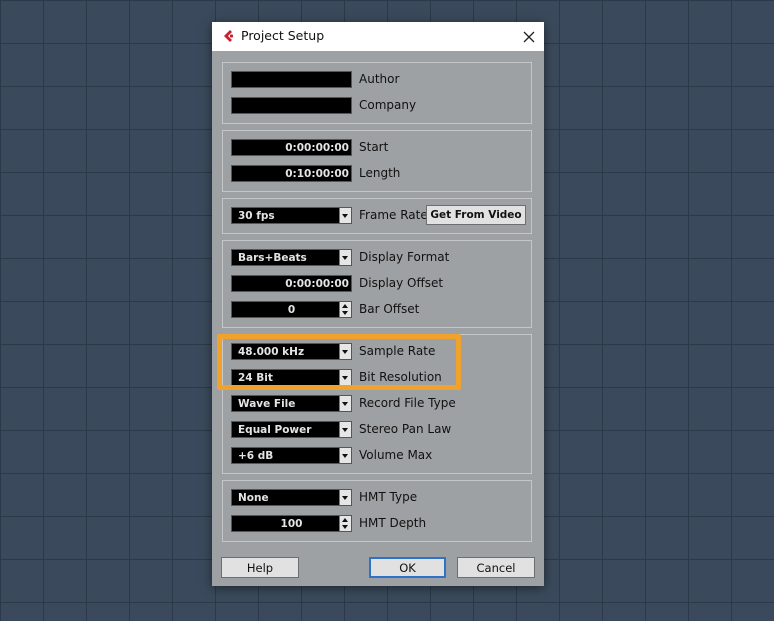  I want to click on volume-max-label: Volume Max, so click(396, 455).